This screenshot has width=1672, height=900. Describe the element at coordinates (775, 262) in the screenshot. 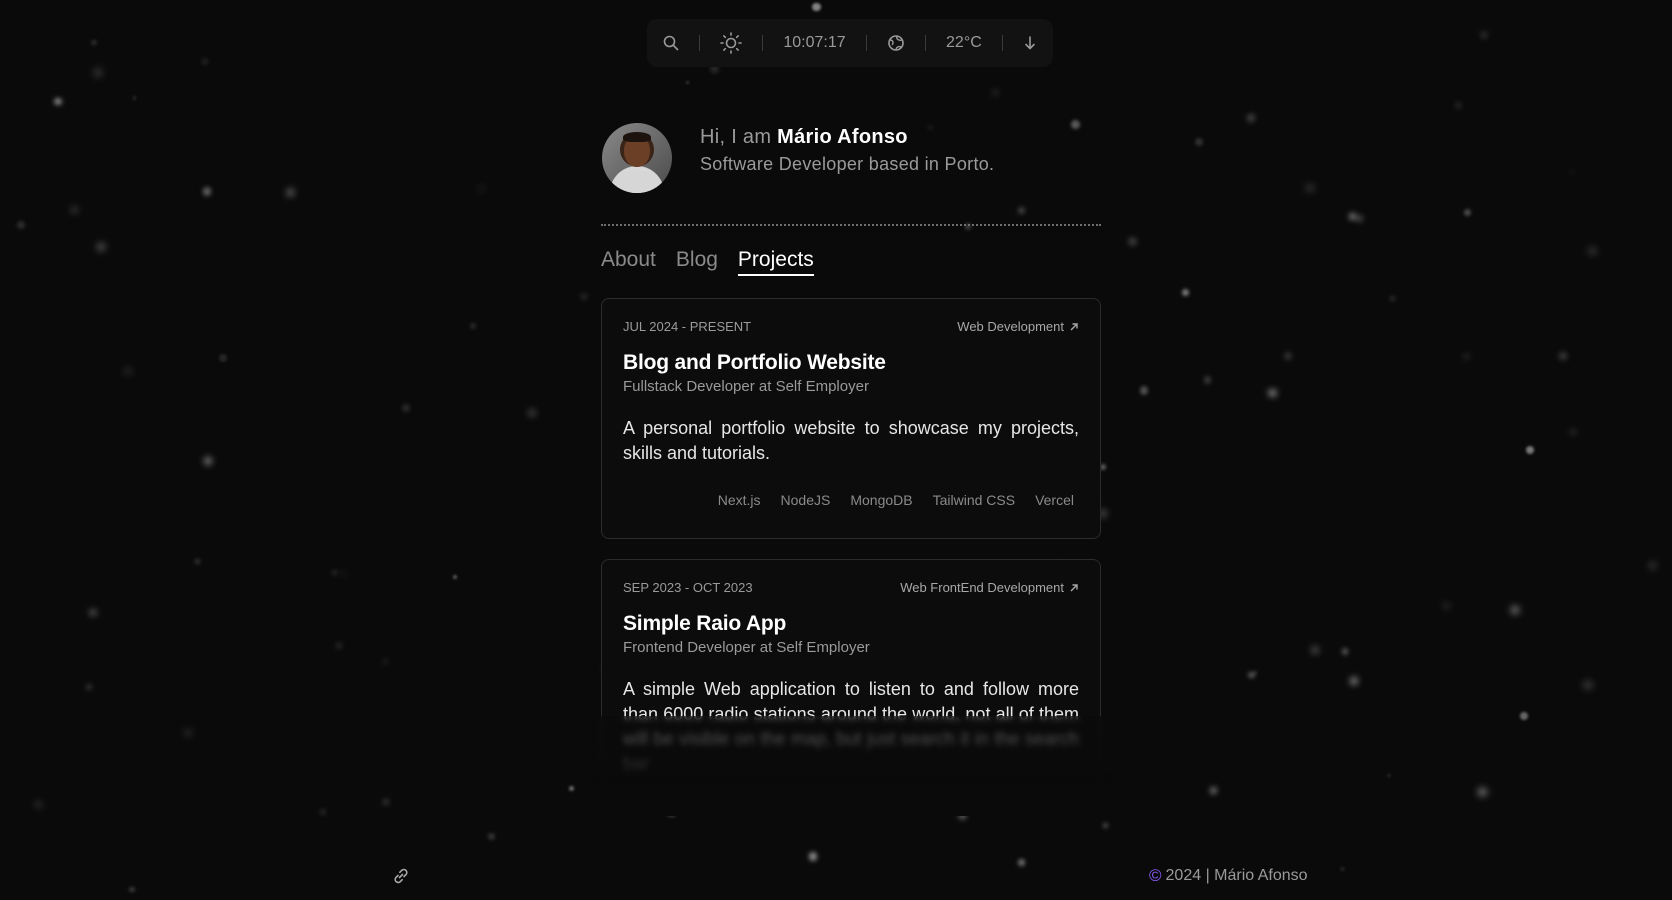

I see `tab-projects: Projects` at that location.